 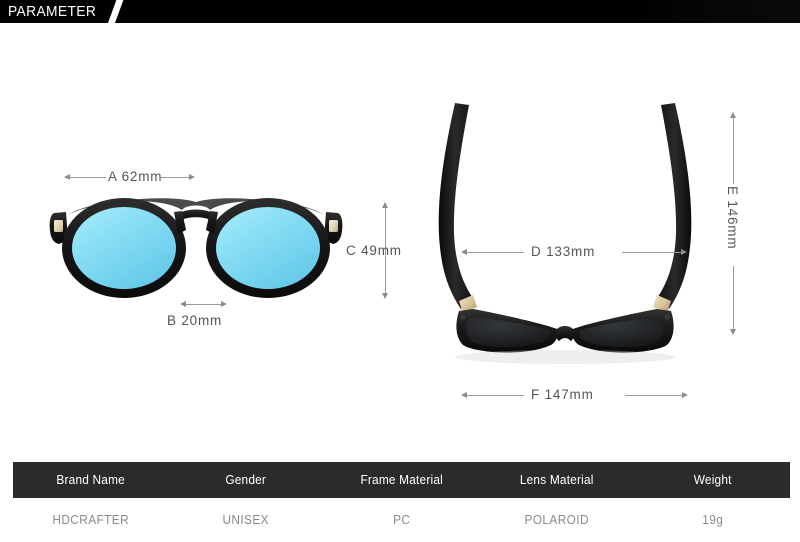 I want to click on cell-brand-name: HDCRAFTER, so click(x=91, y=520).